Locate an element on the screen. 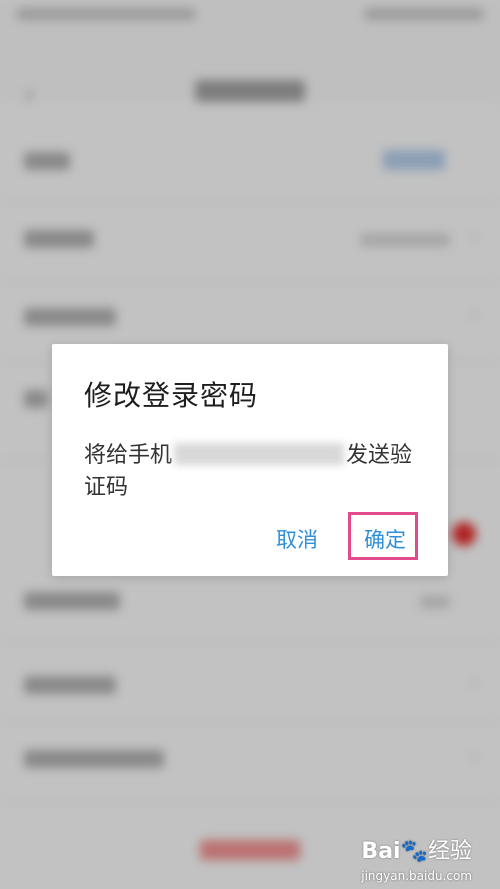 This screenshot has width=500, height=889. confirm-button: 确定 is located at coordinates (385, 539).